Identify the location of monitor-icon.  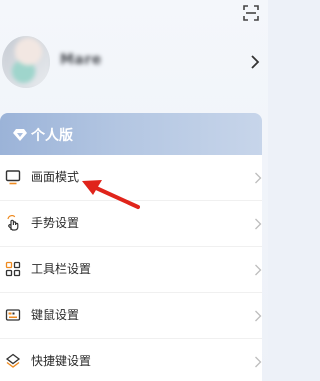
(13, 177).